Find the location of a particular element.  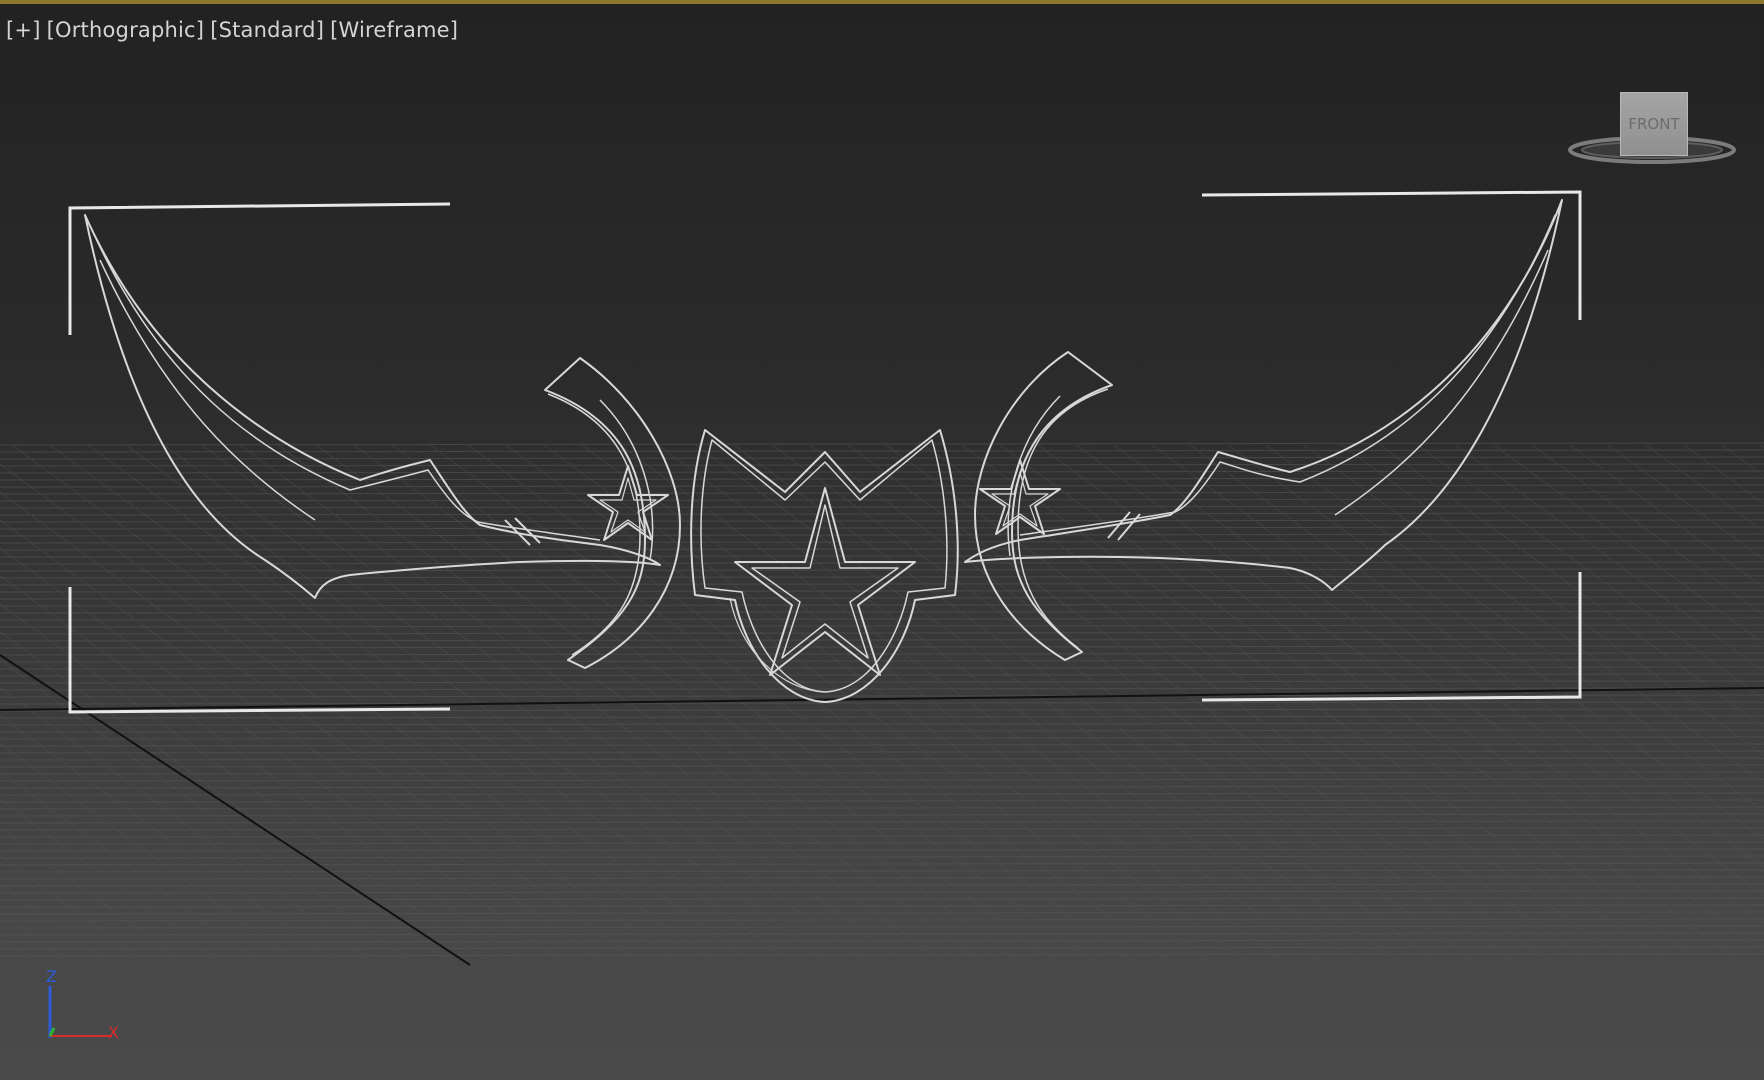

x-axis-label: X is located at coordinates (113, 1030).